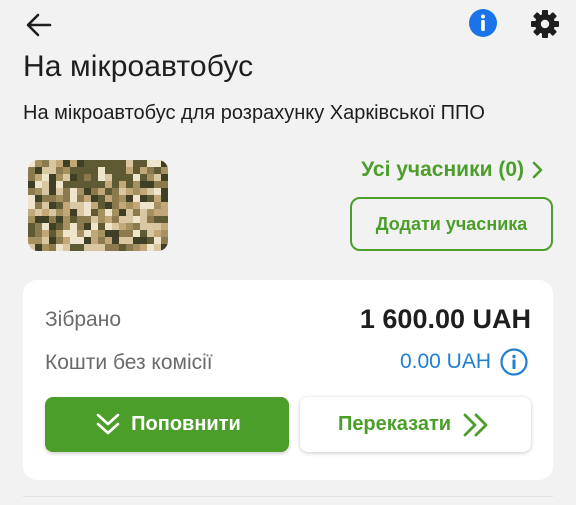 The image size is (576, 505). I want to click on no-commission-amount: 0.00 UAH, so click(445, 361).